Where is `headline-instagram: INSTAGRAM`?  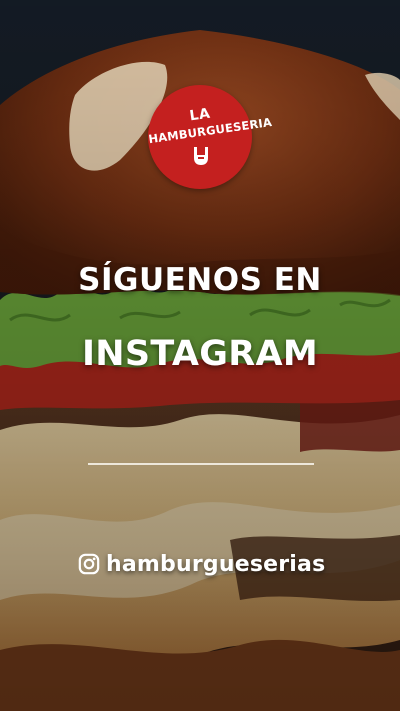 headline-instagram: INSTAGRAM is located at coordinates (200, 354).